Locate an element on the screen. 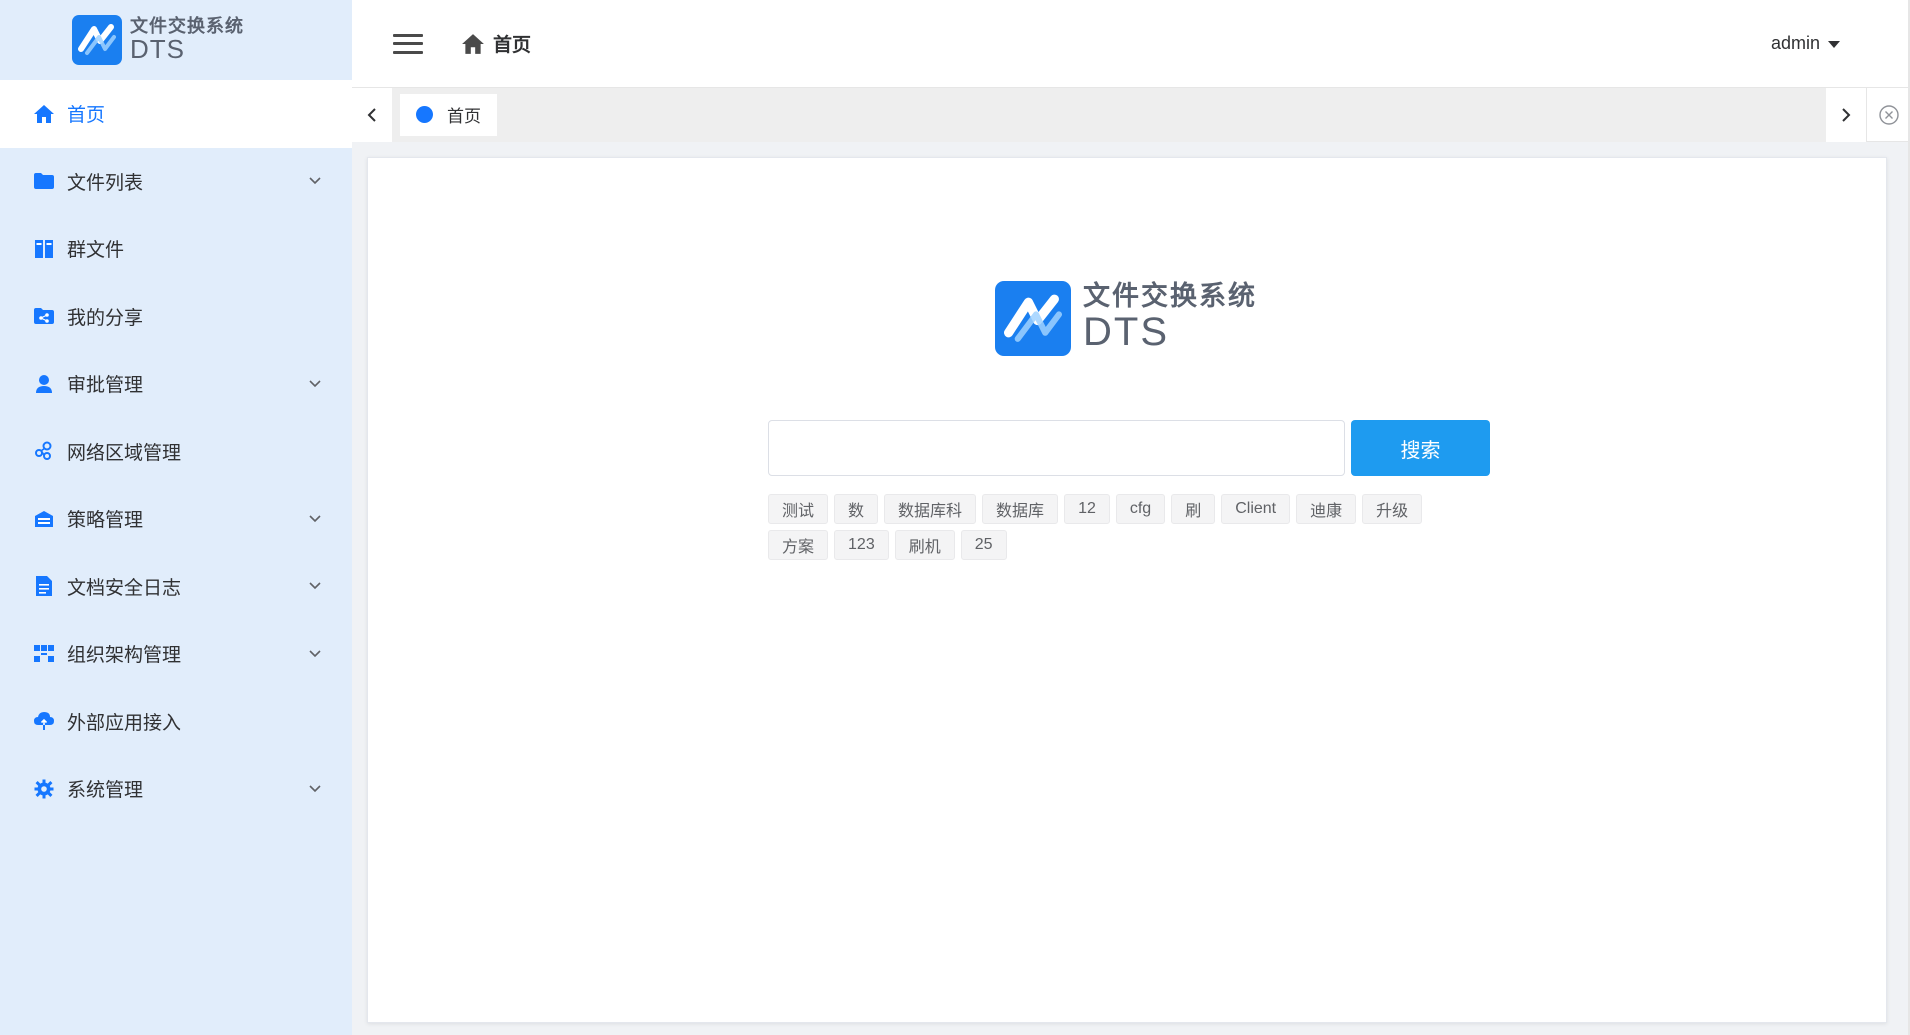  sidebar-item-label: 文档安全日志 is located at coordinates (124, 588).